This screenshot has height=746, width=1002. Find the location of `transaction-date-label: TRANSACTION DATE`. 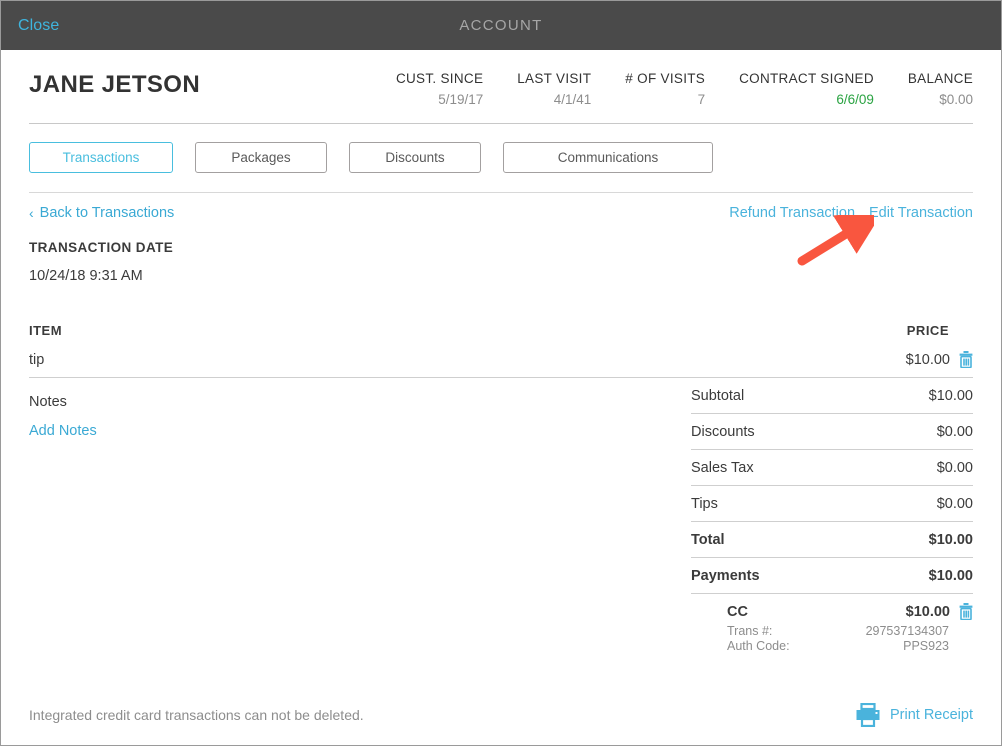

transaction-date-label: TRANSACTION DATE is located at coordinates (101, 247).